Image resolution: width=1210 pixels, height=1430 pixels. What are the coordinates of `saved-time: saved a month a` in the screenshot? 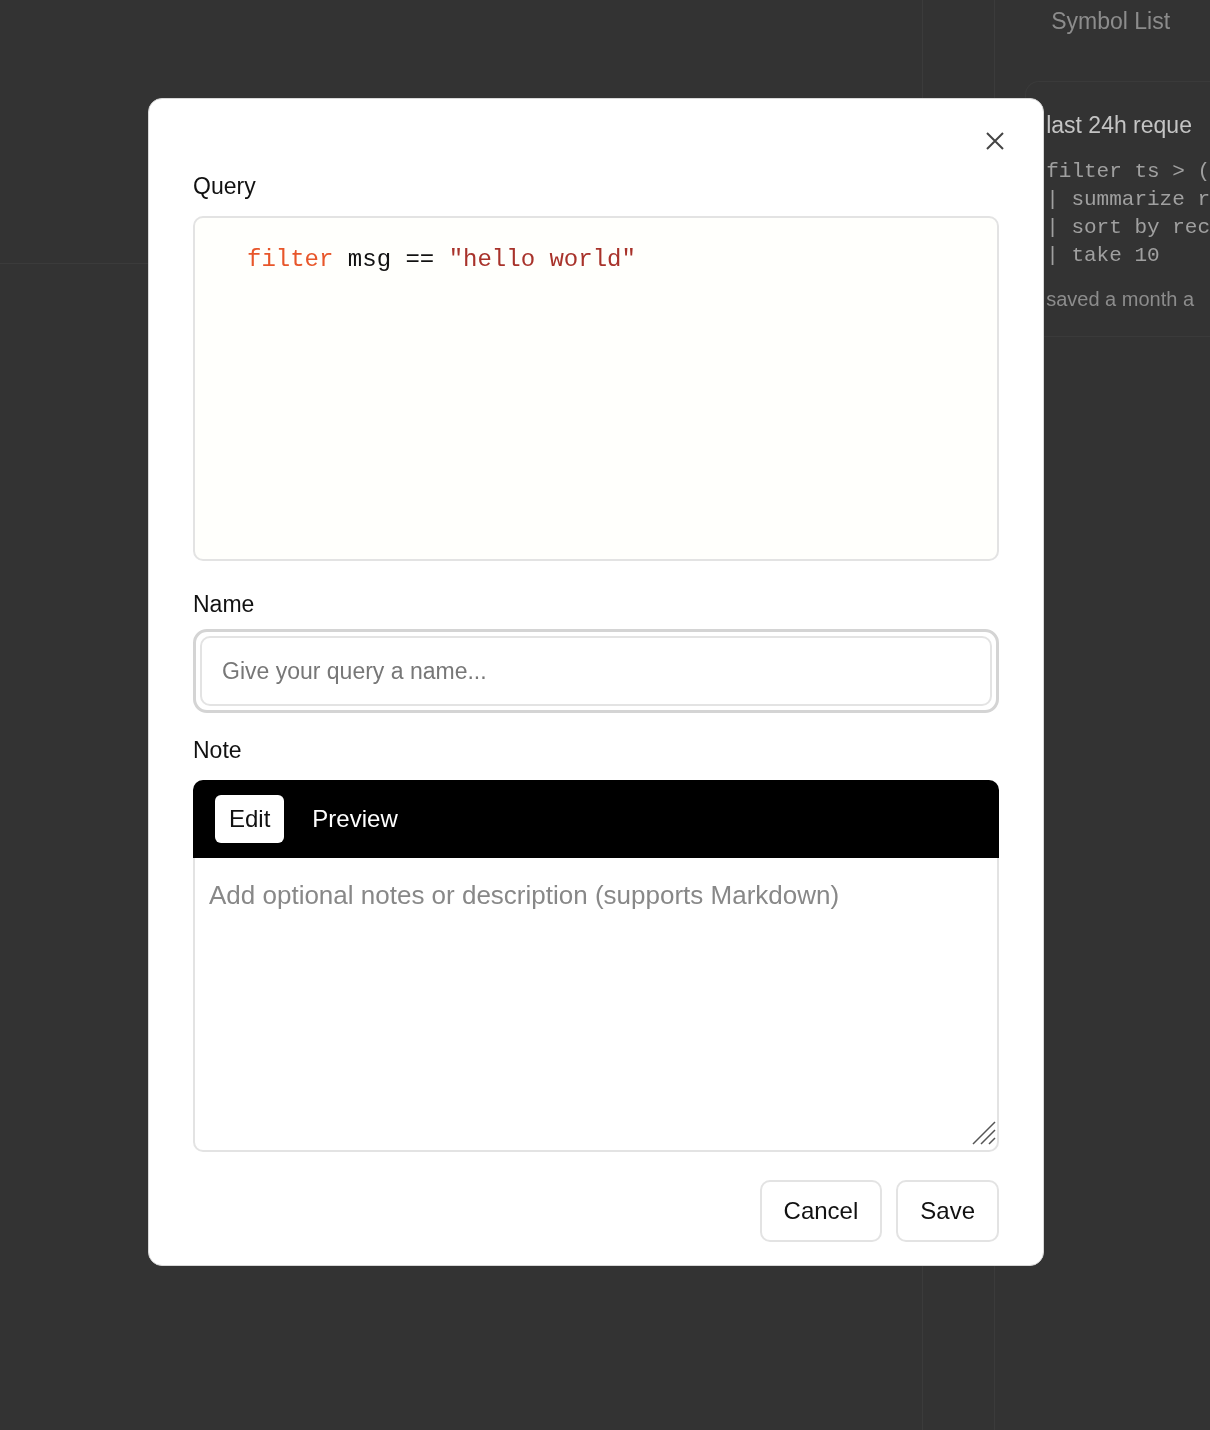 It's located at (1121, 299).